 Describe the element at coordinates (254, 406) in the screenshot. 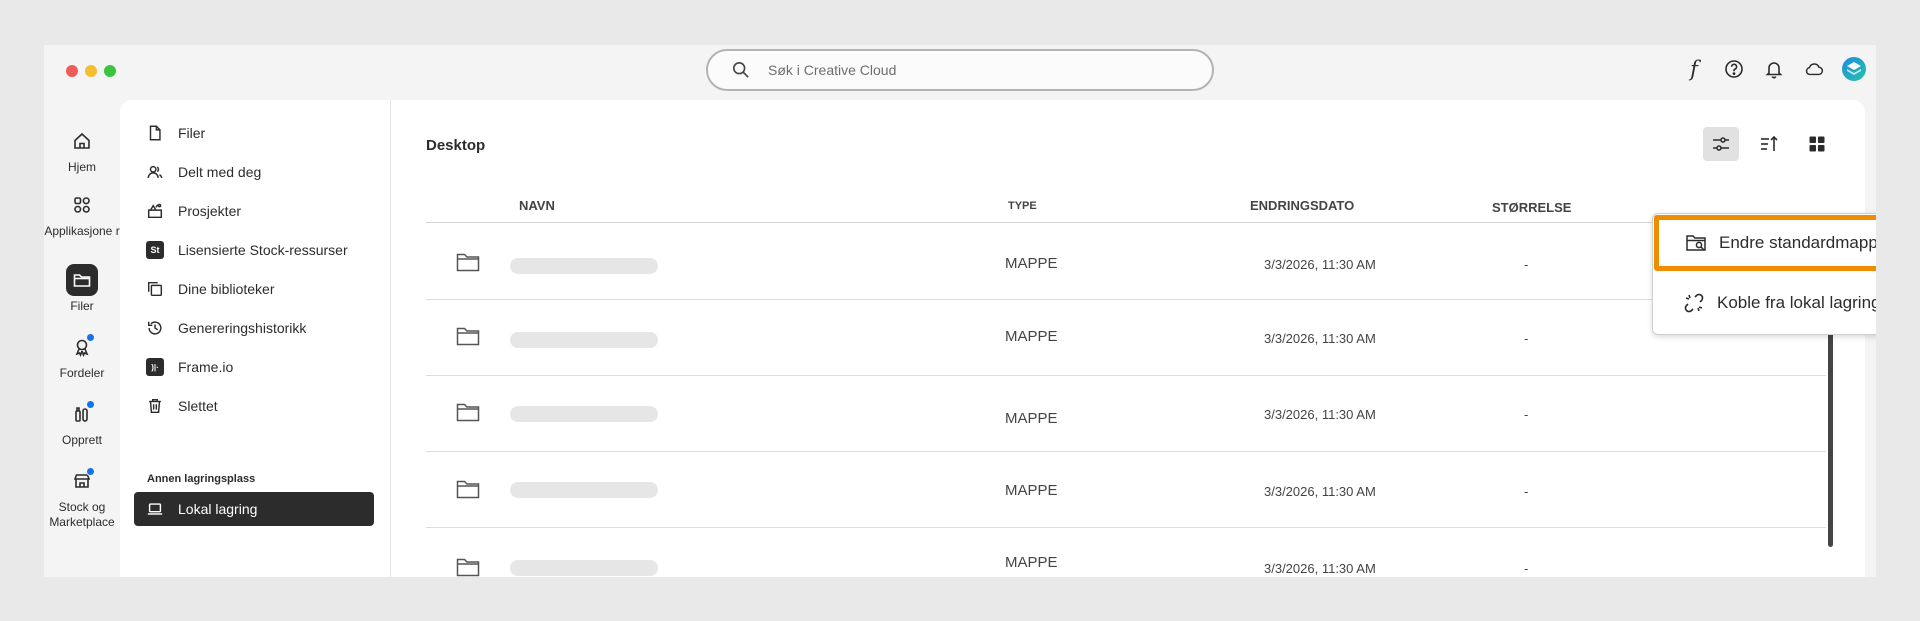

I see `nav-item-deleted: Slettet` at that location.